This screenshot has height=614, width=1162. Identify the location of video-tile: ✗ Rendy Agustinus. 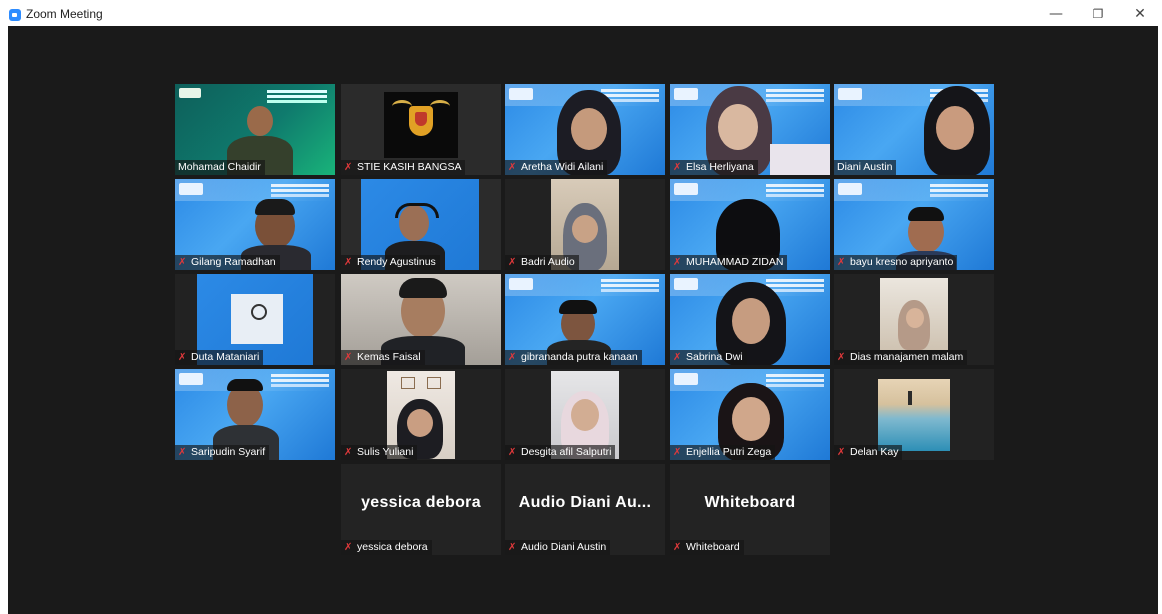
(421, 224).